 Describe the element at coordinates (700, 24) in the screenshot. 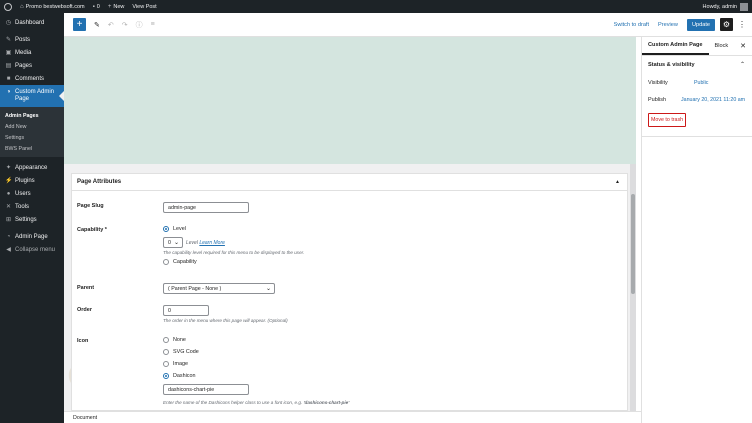

I see `update-button: Update` at that location.